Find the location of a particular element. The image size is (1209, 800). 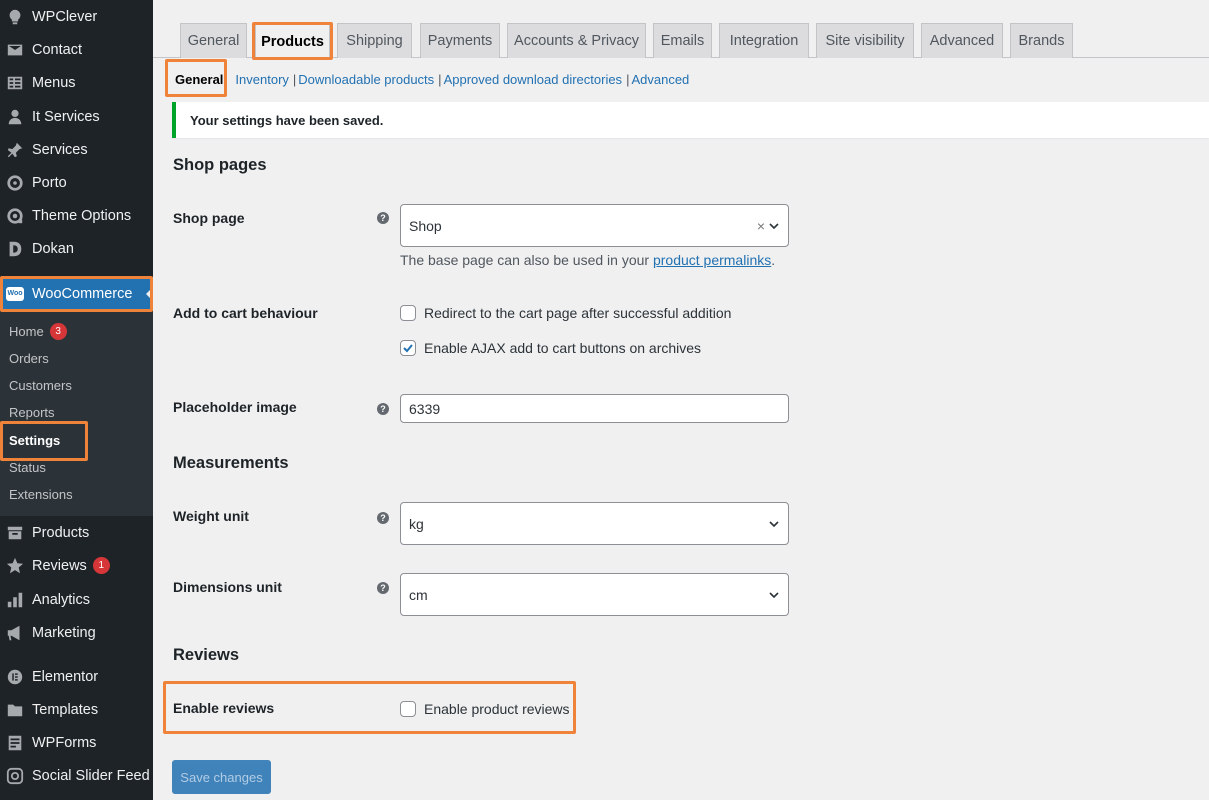

menu-item-analytics: Analytics is located at coordinates (76, 599).